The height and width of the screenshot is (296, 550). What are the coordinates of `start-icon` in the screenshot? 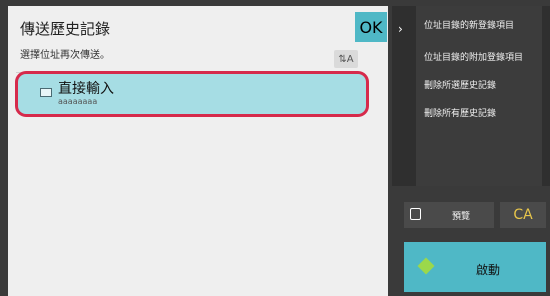 It's located at (426, 266).